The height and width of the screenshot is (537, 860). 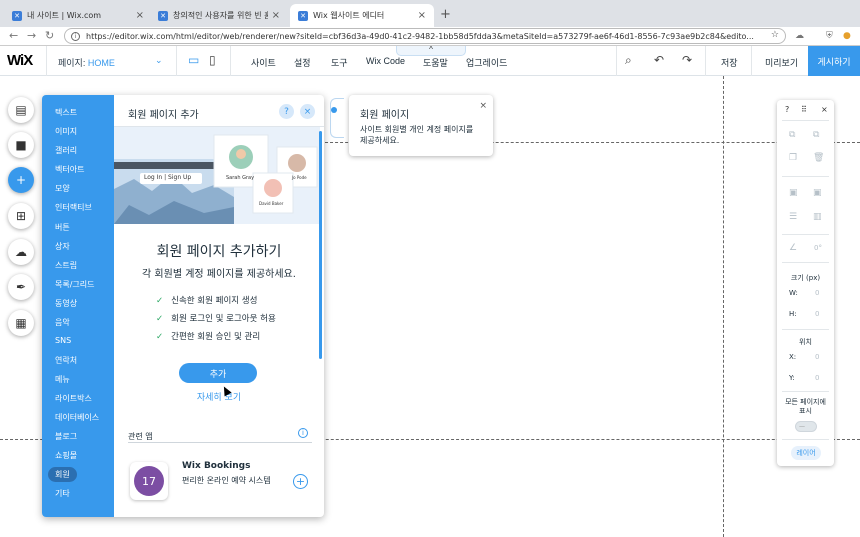 I want to click on category-item-selected: 회원, so click(x=62, y=474).